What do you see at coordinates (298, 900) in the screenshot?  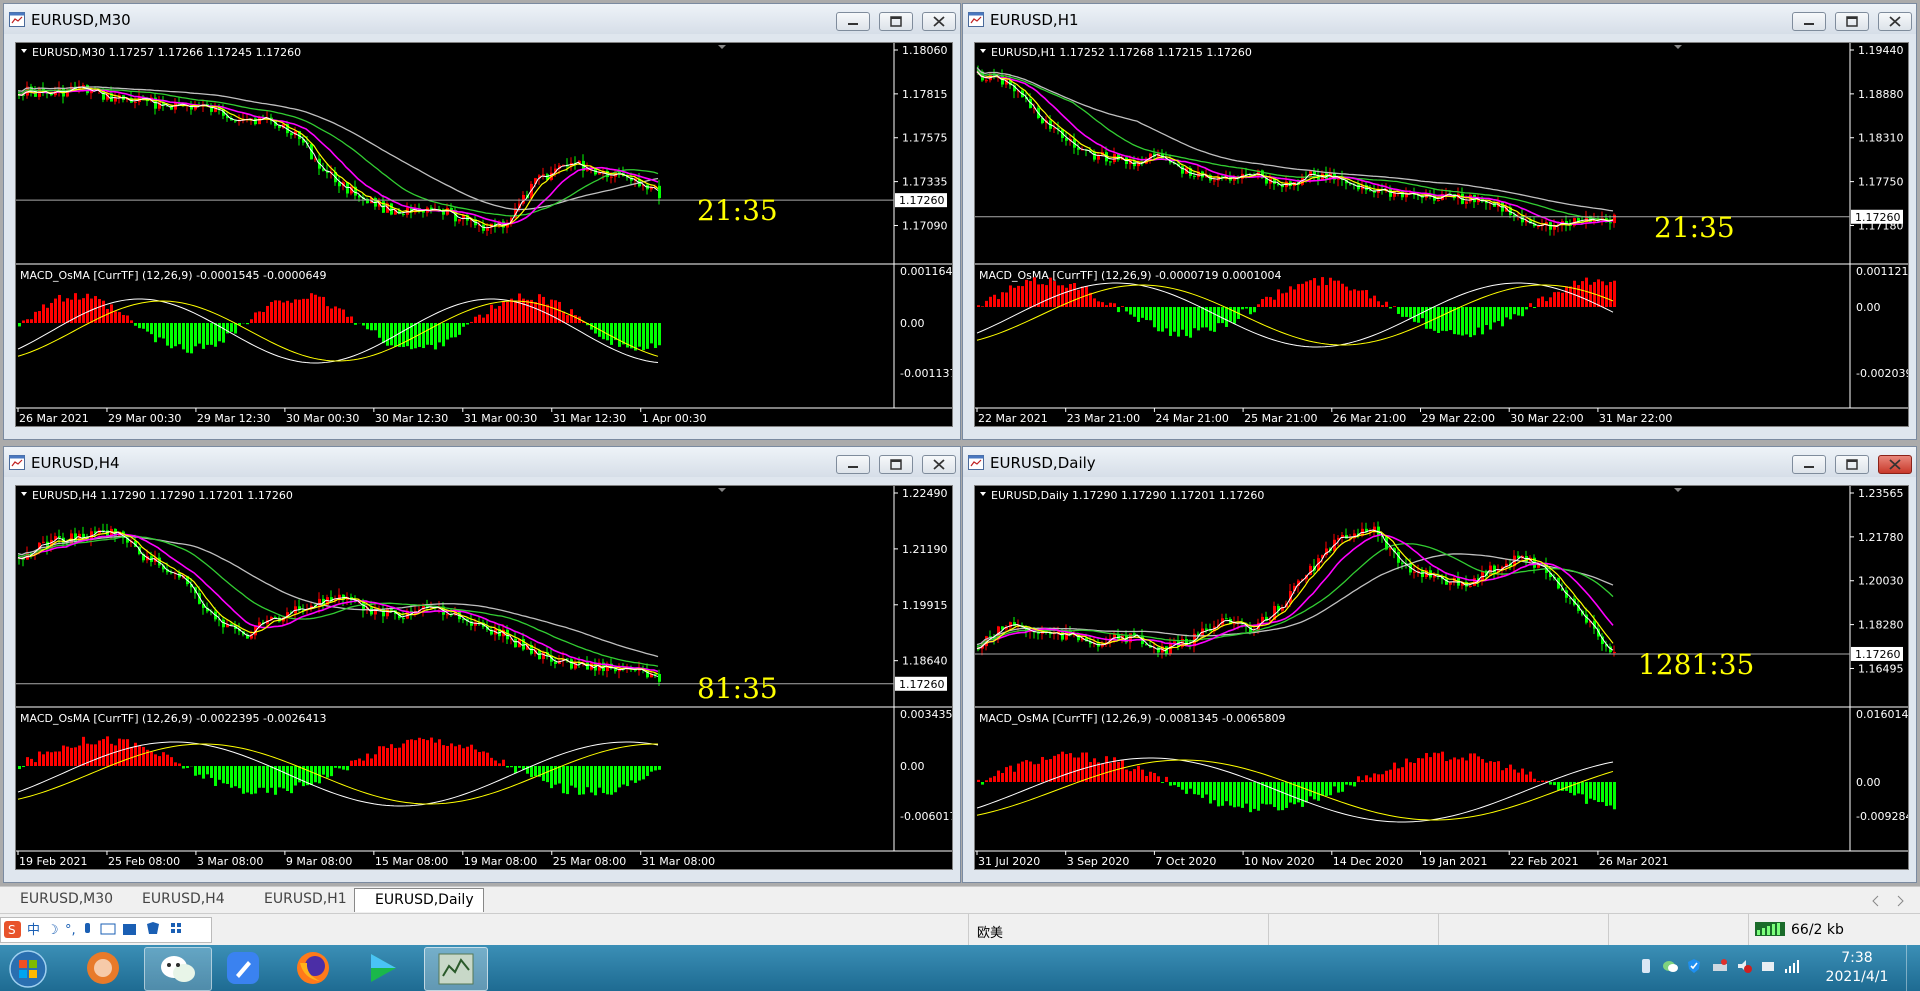 I see `tab-eurusd-h1: EURUSD,H1` at bounding box center [298, 900].